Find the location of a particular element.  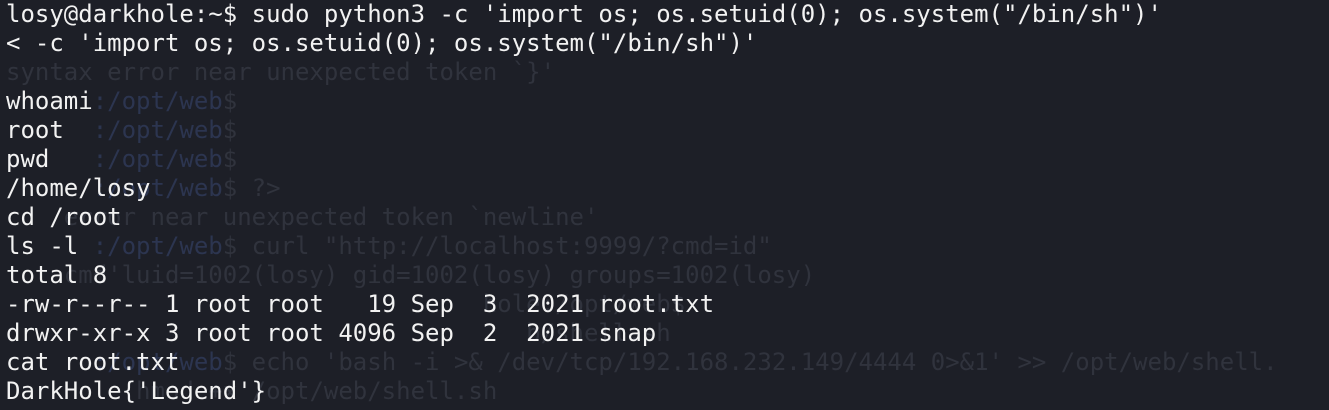

command-ls: ls -l is located at coordinates (42, 246).